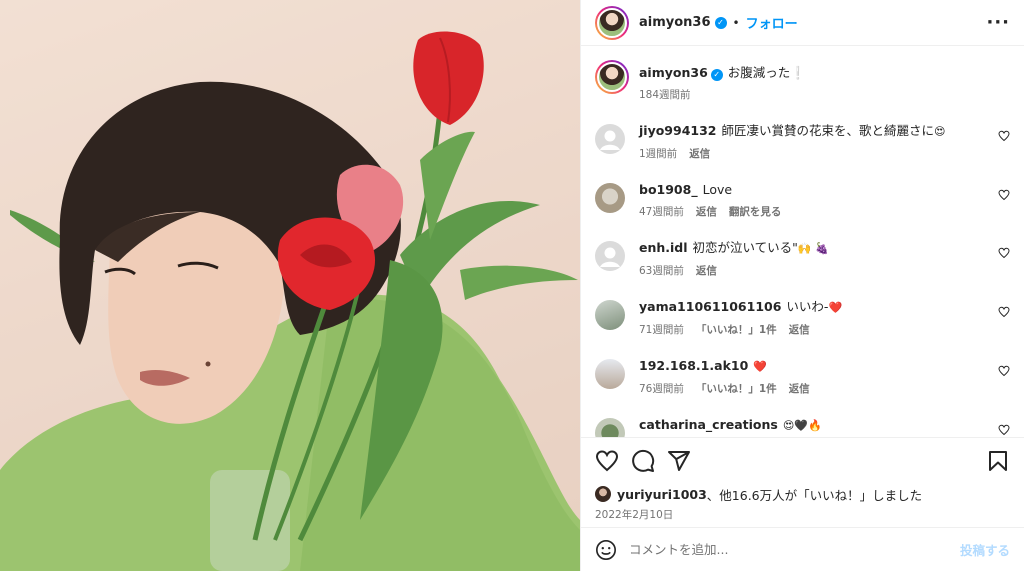 Image resolution: width=1024 pixels, height=571 pixels. What do you see at coordinates (802, 23) in the screenshot?
I see `post-header: aimyon36 ✓ • フォロー ···` at bounding box center [802, 23].